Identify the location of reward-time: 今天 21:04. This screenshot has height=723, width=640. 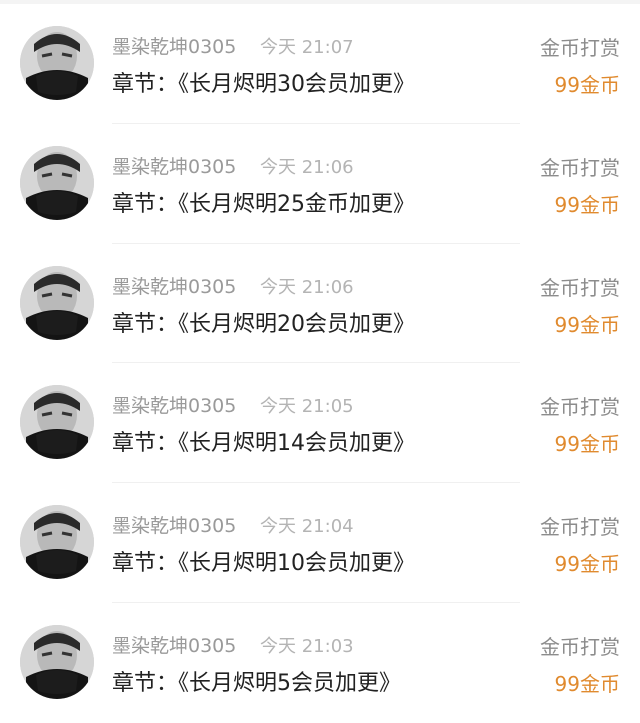
(307, 527).